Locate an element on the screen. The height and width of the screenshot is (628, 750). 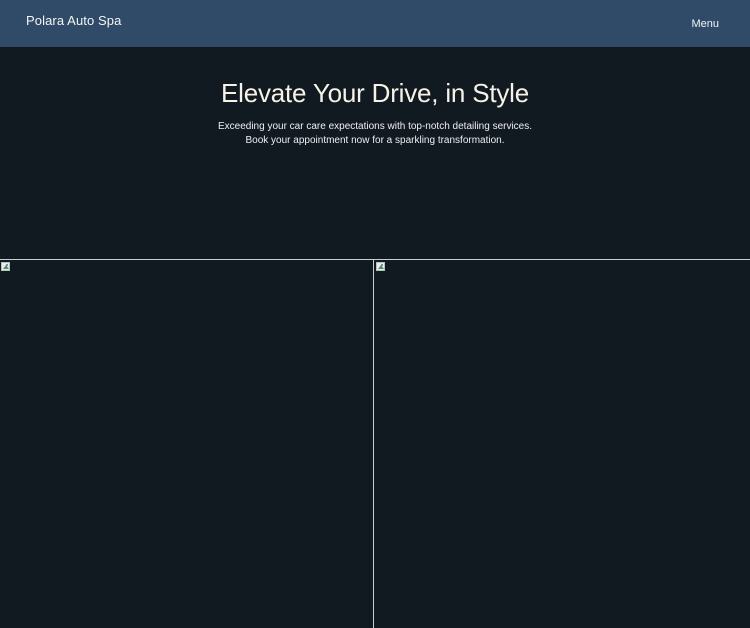
hero-title: Elevate Your Drive, in Style is located at coordinates (374, 93).